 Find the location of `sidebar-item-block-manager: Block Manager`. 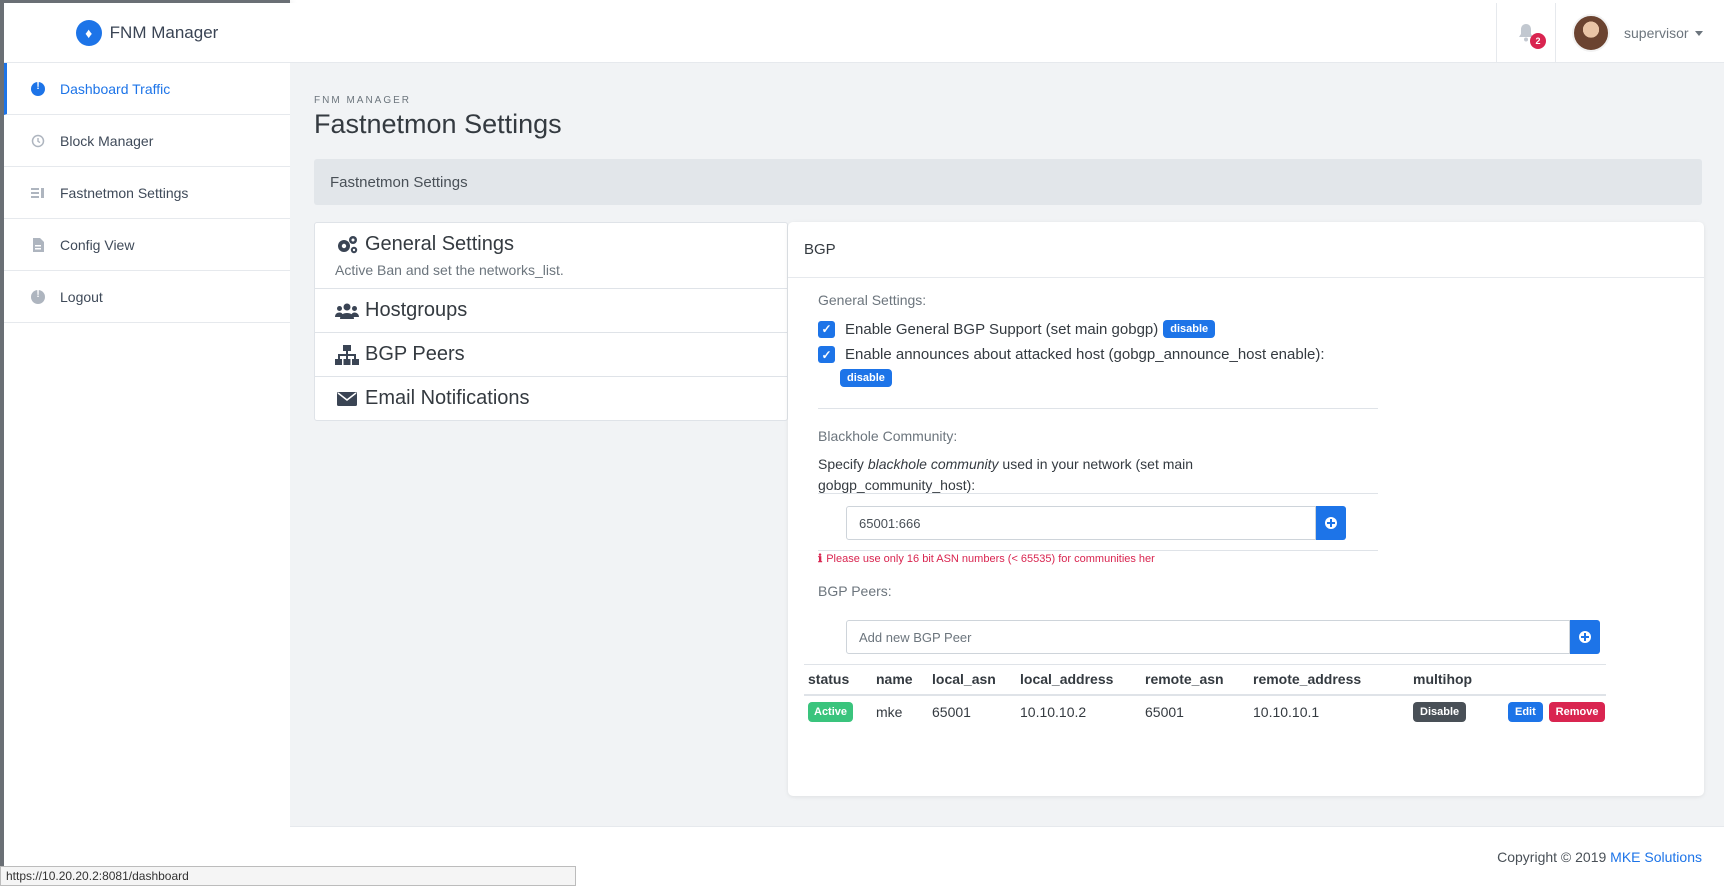

sidebar-item-block-manager: Block Manager is located at coordinates (147, 141).